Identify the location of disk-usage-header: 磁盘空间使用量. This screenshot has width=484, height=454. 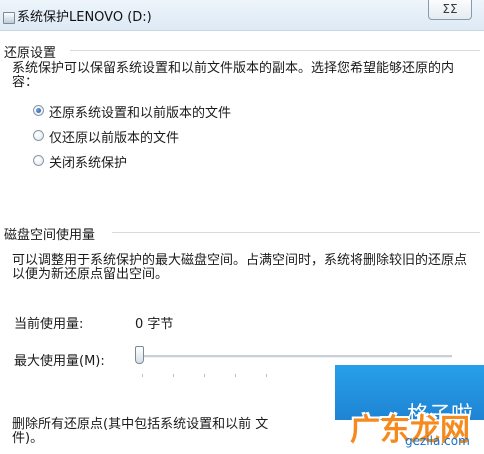
(50, 235).